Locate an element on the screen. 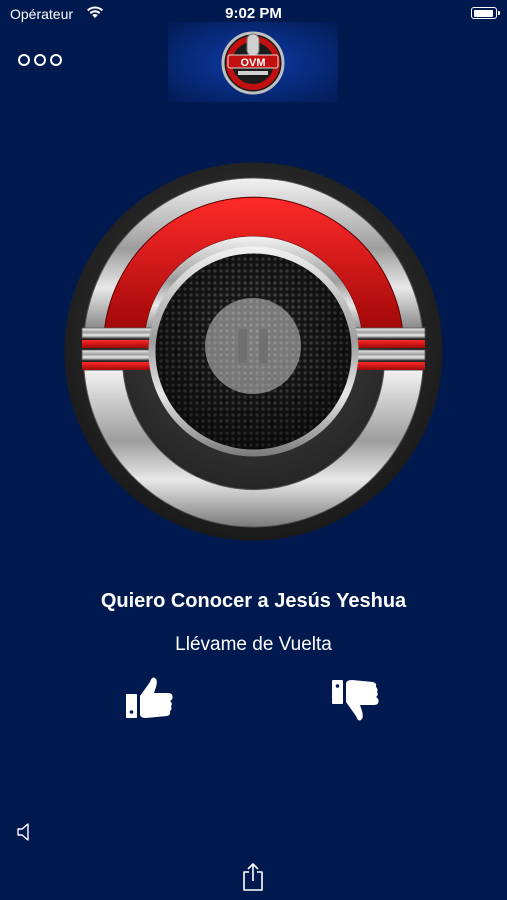  pause-button is located at coordinates (253, 346).